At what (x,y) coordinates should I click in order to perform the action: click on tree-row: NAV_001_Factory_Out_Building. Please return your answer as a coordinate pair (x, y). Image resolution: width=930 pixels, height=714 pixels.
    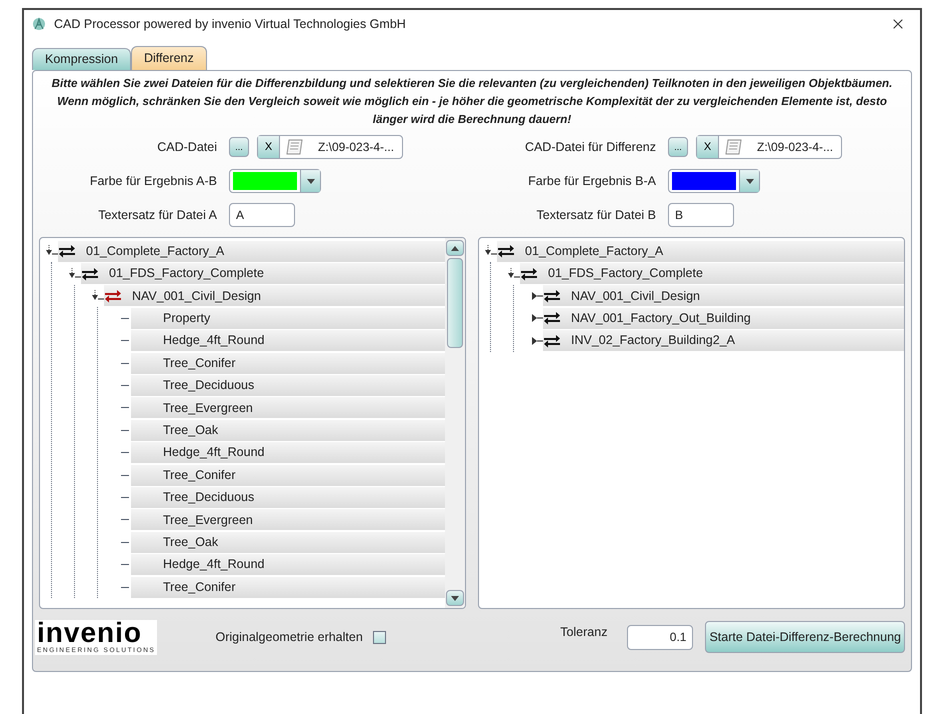
    Looking at the image, I should click on (723, 318).